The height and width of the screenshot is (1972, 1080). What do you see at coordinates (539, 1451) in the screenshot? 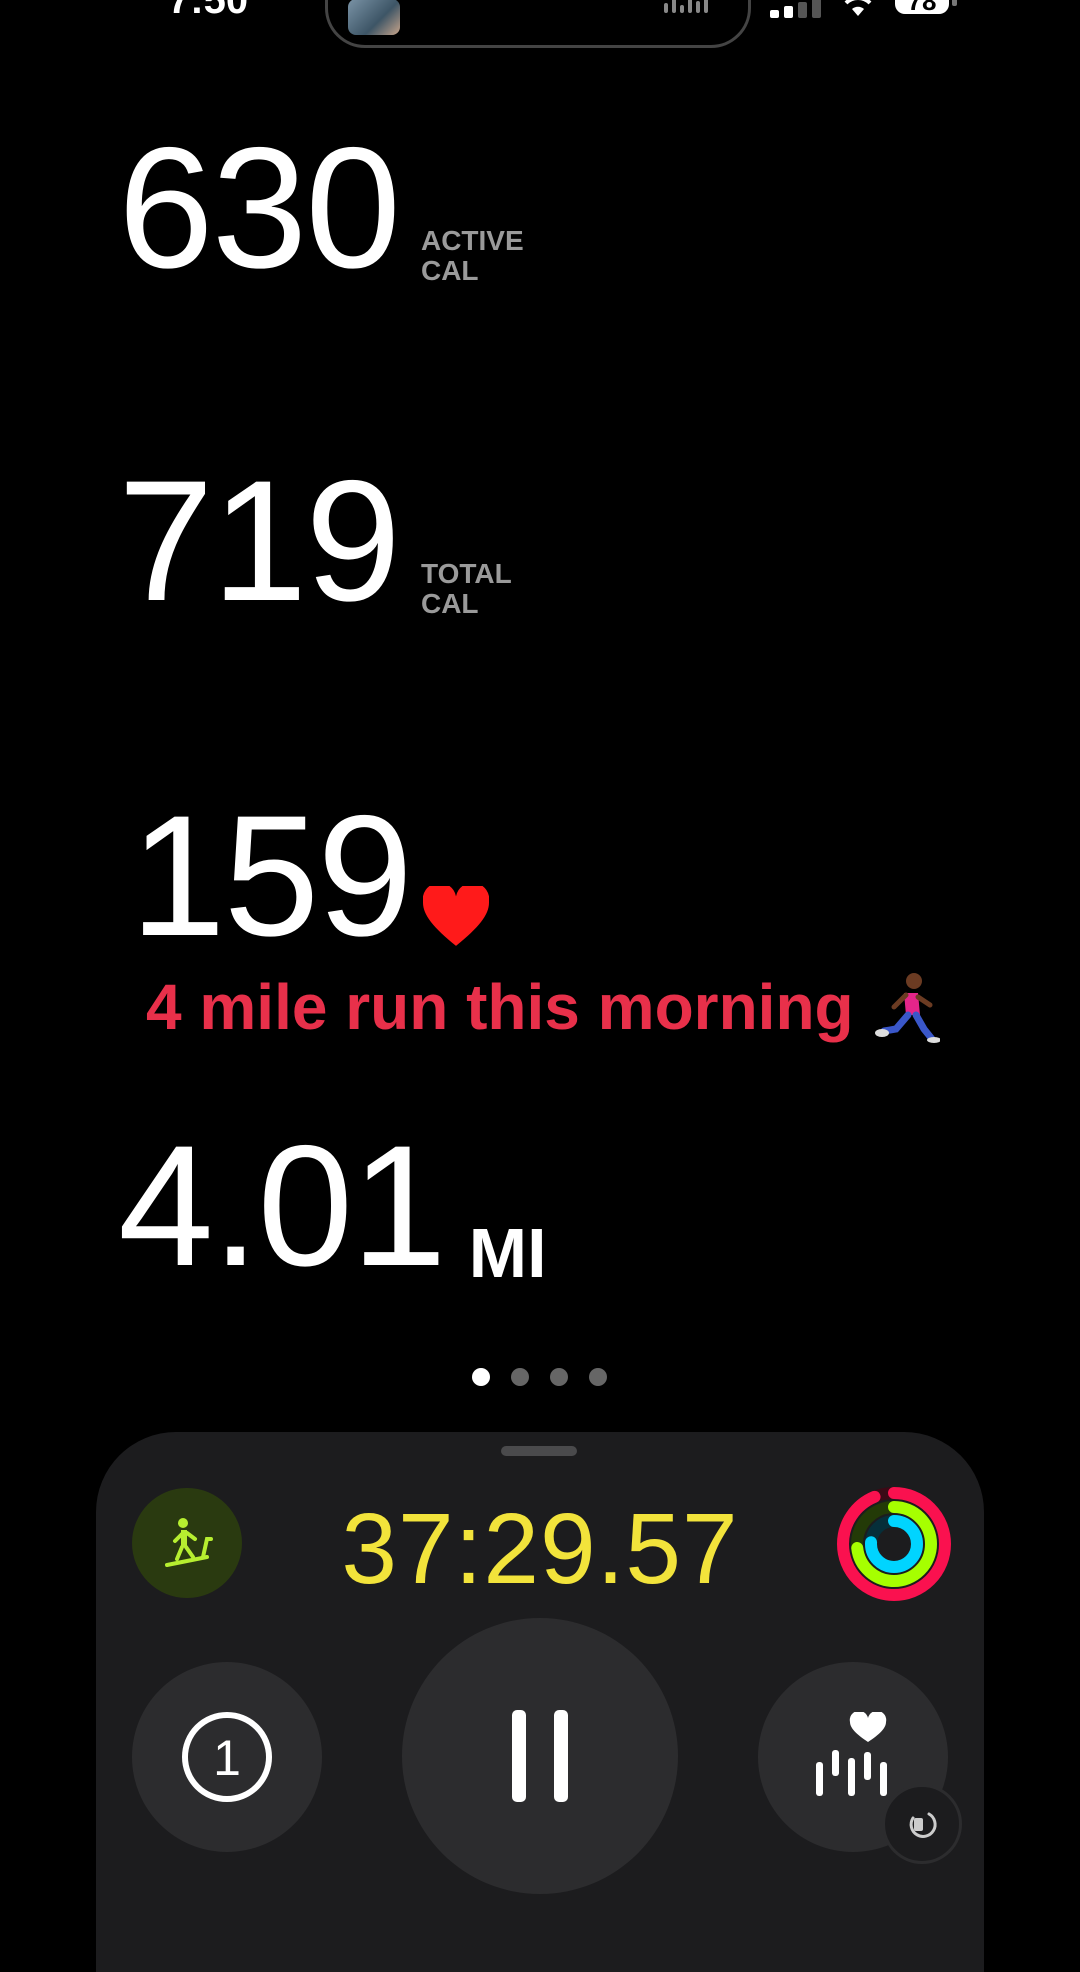
I see `sheet-grabber` at bounding box center [539, 1451].